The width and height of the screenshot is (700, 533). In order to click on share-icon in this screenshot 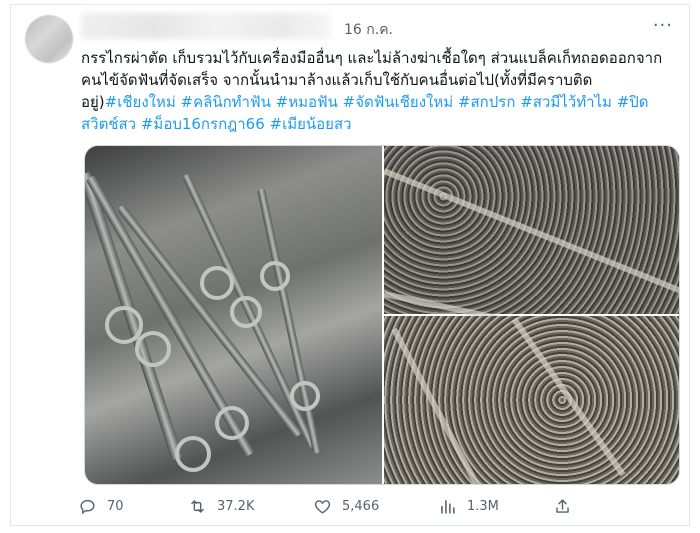, I will do `click(562, 506)`.